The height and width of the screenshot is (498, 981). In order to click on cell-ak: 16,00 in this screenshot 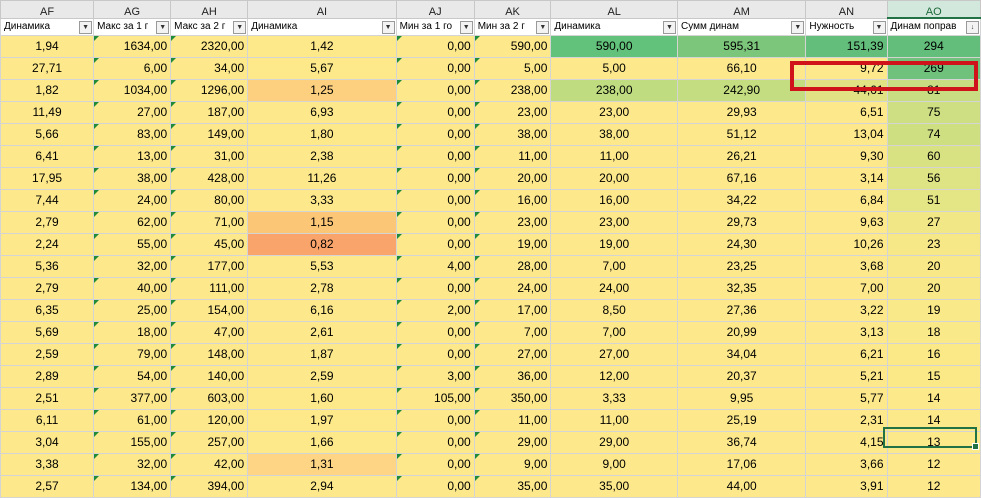, I will do `click(512, 200)`.